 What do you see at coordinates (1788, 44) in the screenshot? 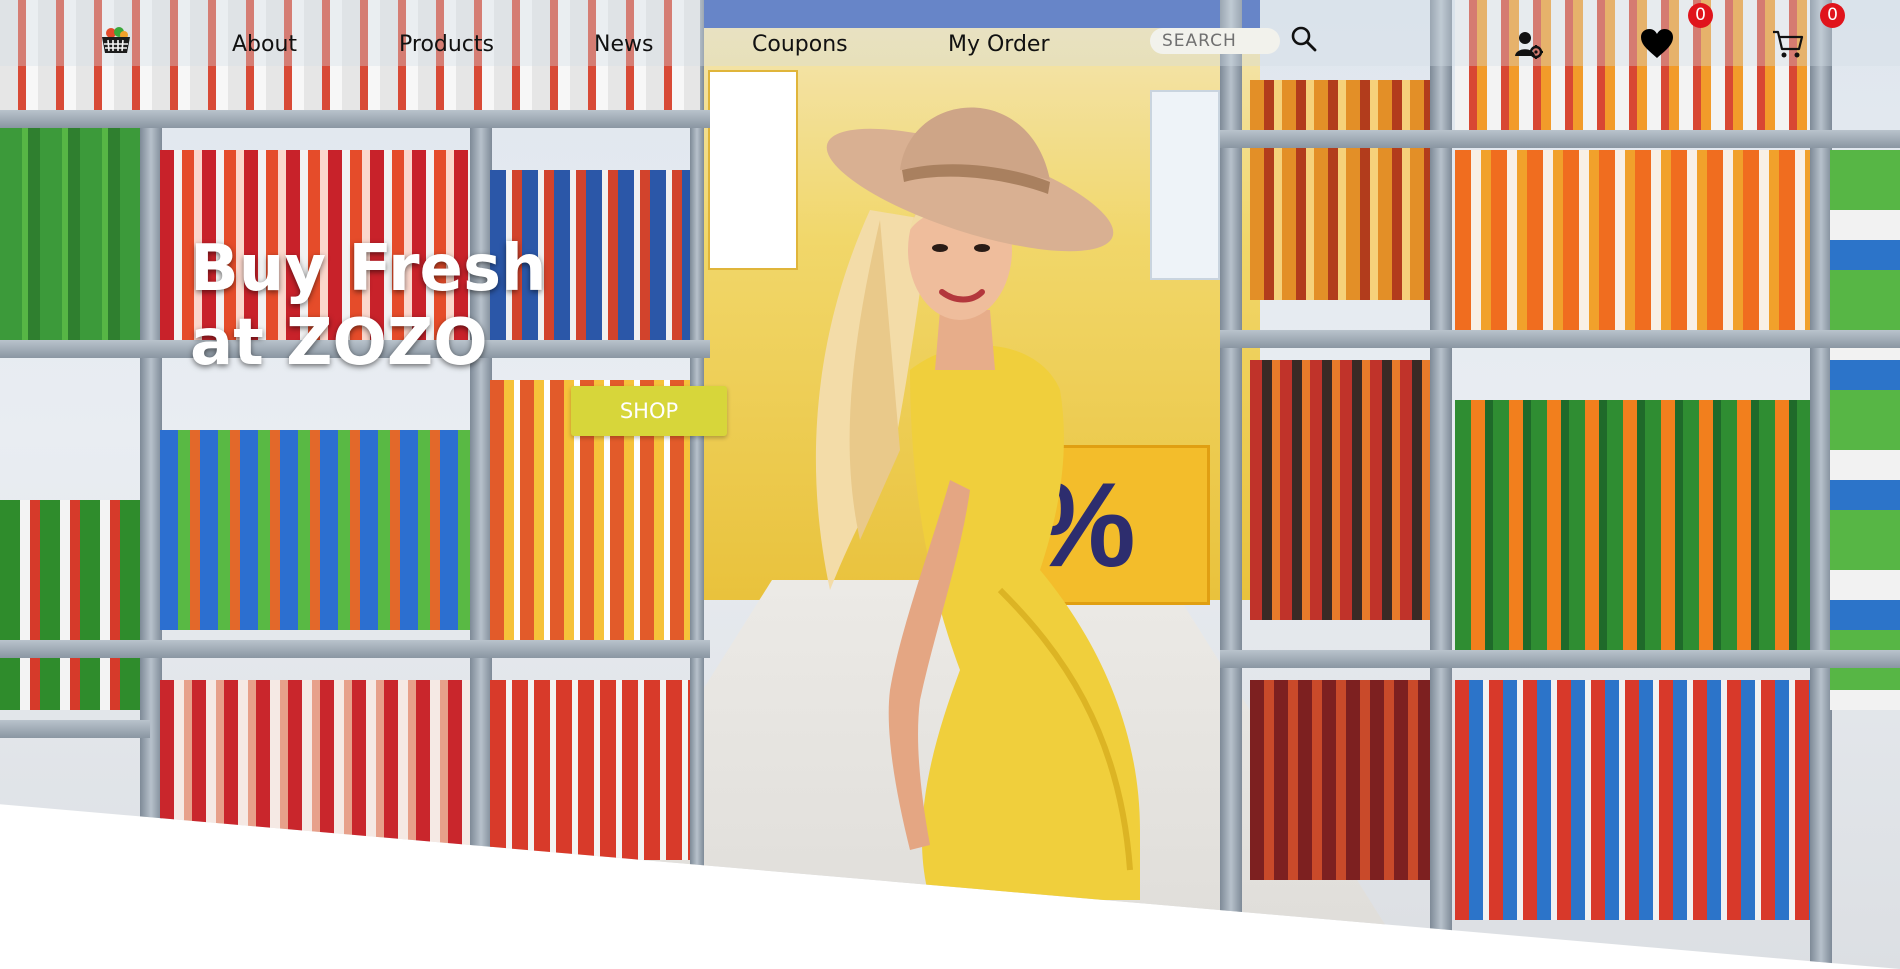
I see `cart-icon` at bounding box center [1788, 44].